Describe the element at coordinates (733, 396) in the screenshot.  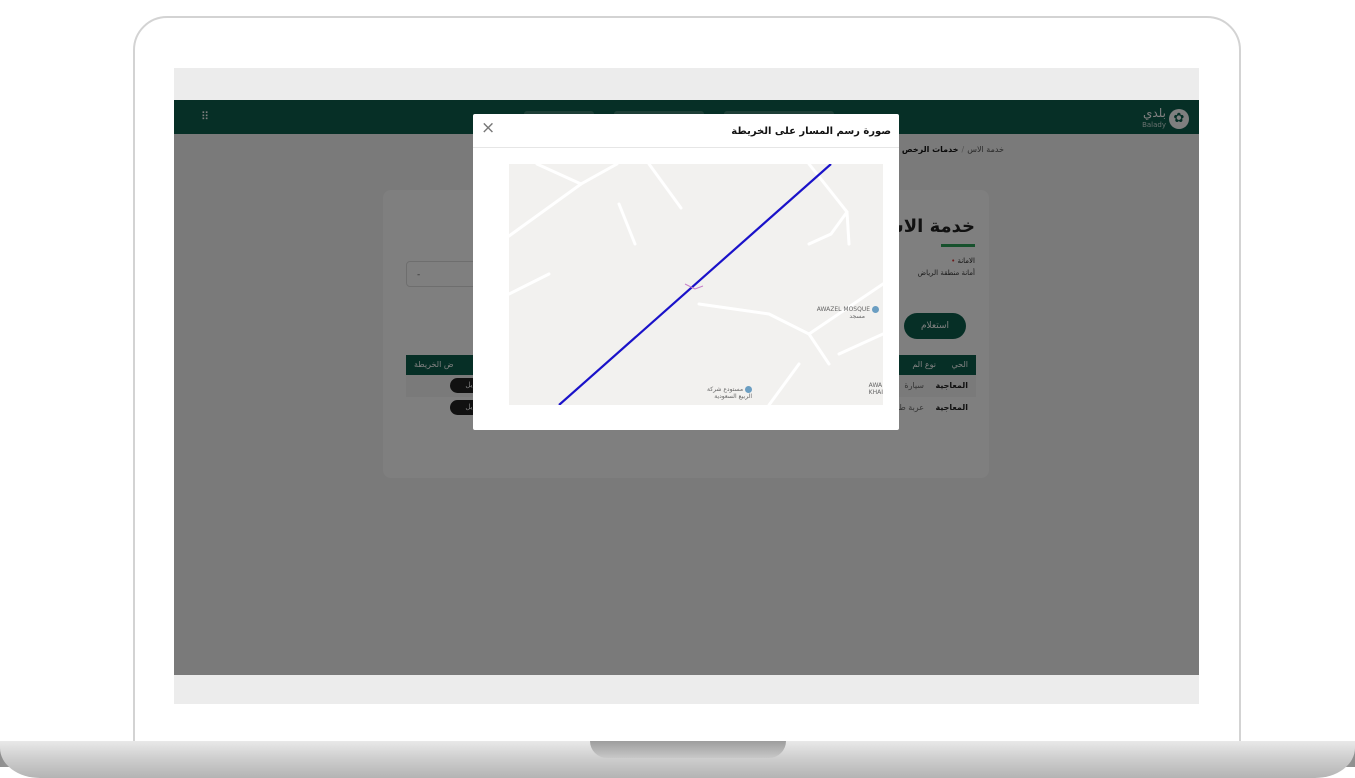
I see `poi-warehouse-sub: الربيع السعودية` at that location.